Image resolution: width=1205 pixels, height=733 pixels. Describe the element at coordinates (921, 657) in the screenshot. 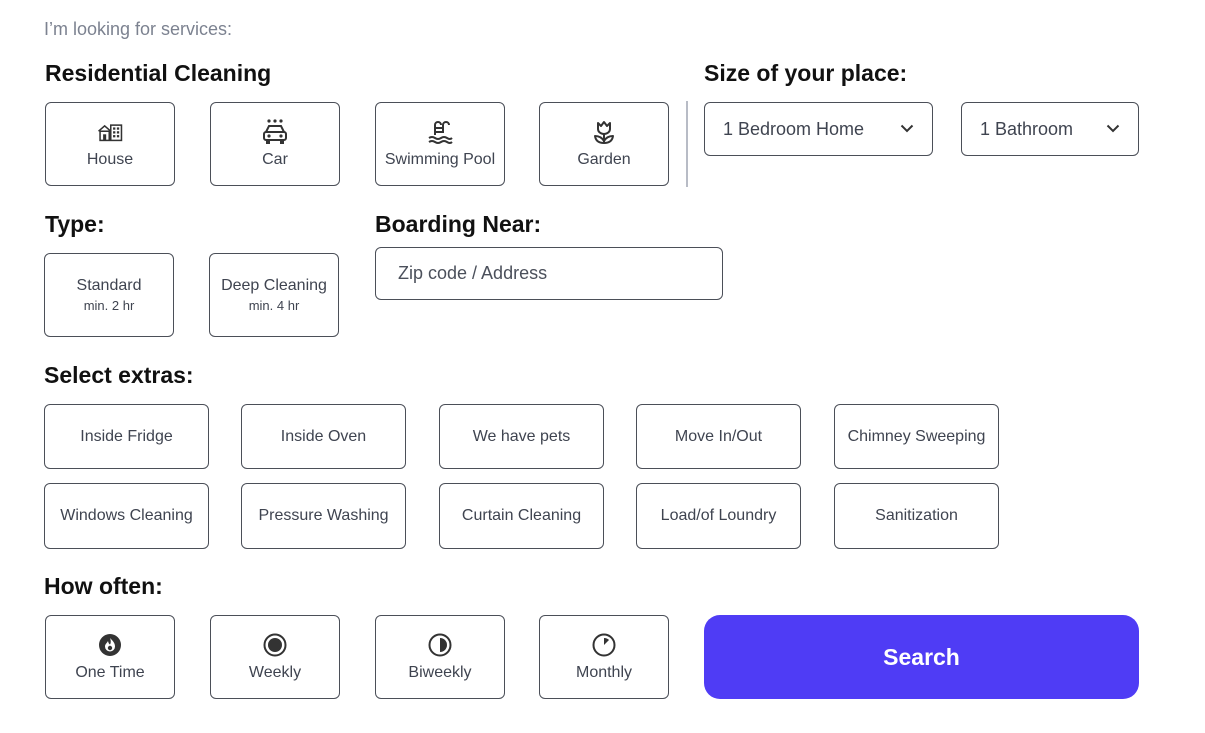

I see `search-button: Search` at that location.